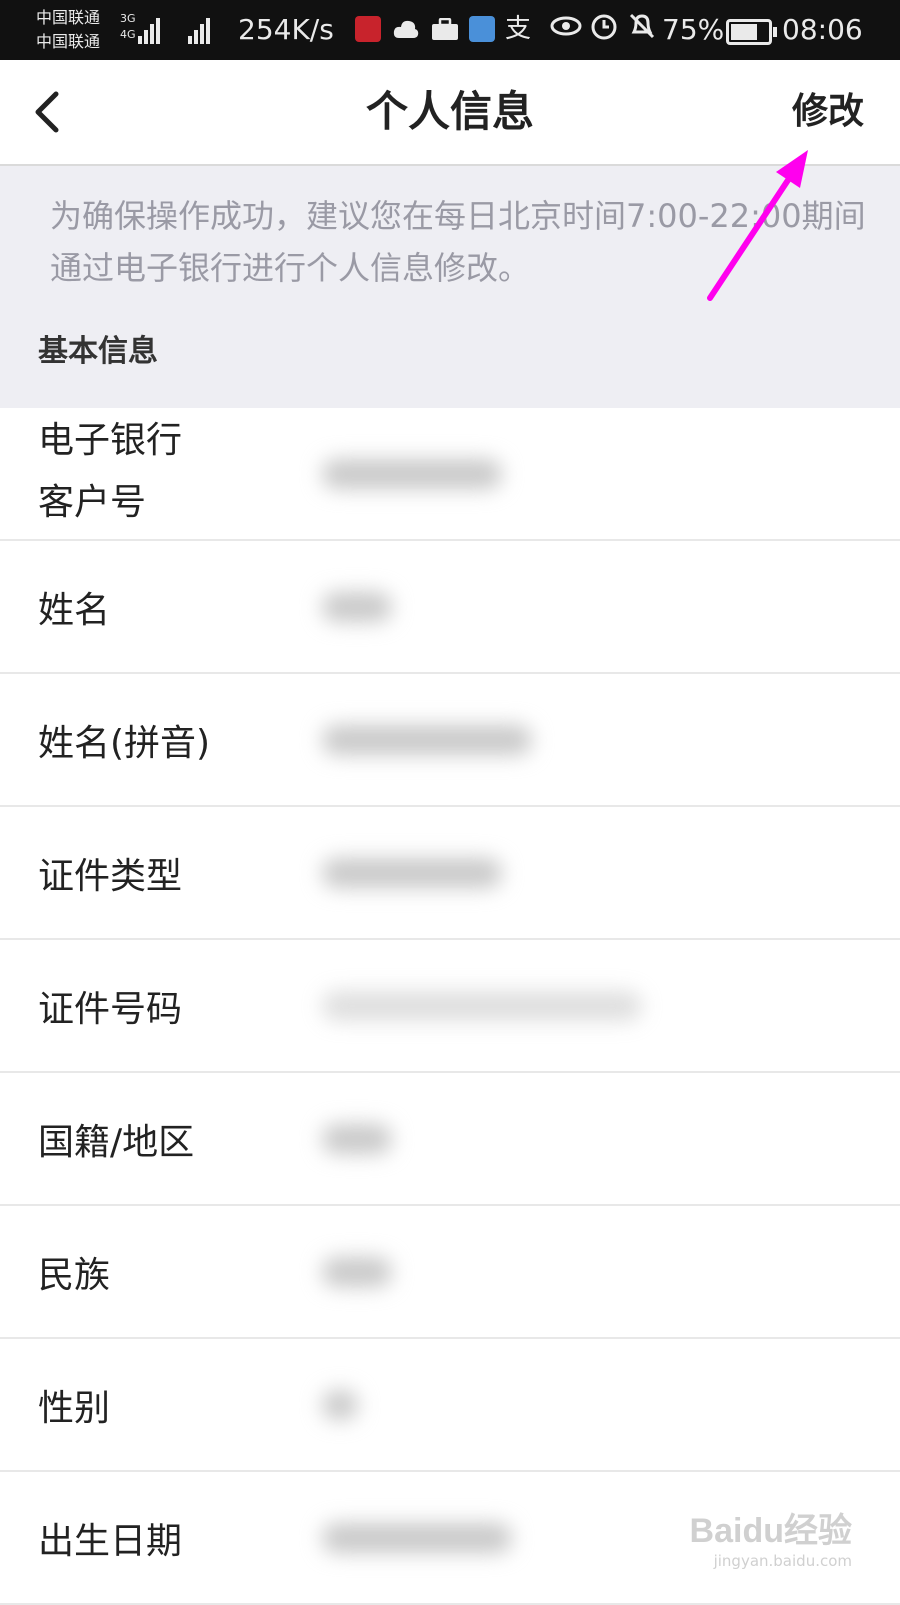 The image size is (900, 1605). I want to click on watermark-url: jingyan.baidu.com, so click(782, 1561).